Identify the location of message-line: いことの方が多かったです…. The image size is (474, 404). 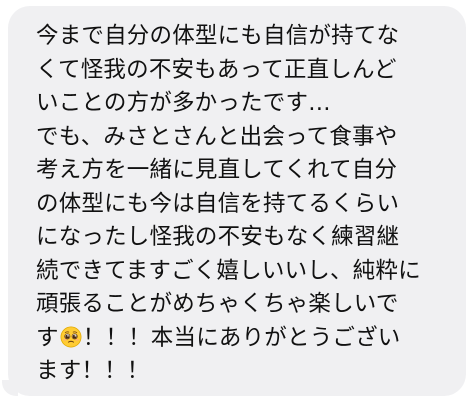
(183, 103).